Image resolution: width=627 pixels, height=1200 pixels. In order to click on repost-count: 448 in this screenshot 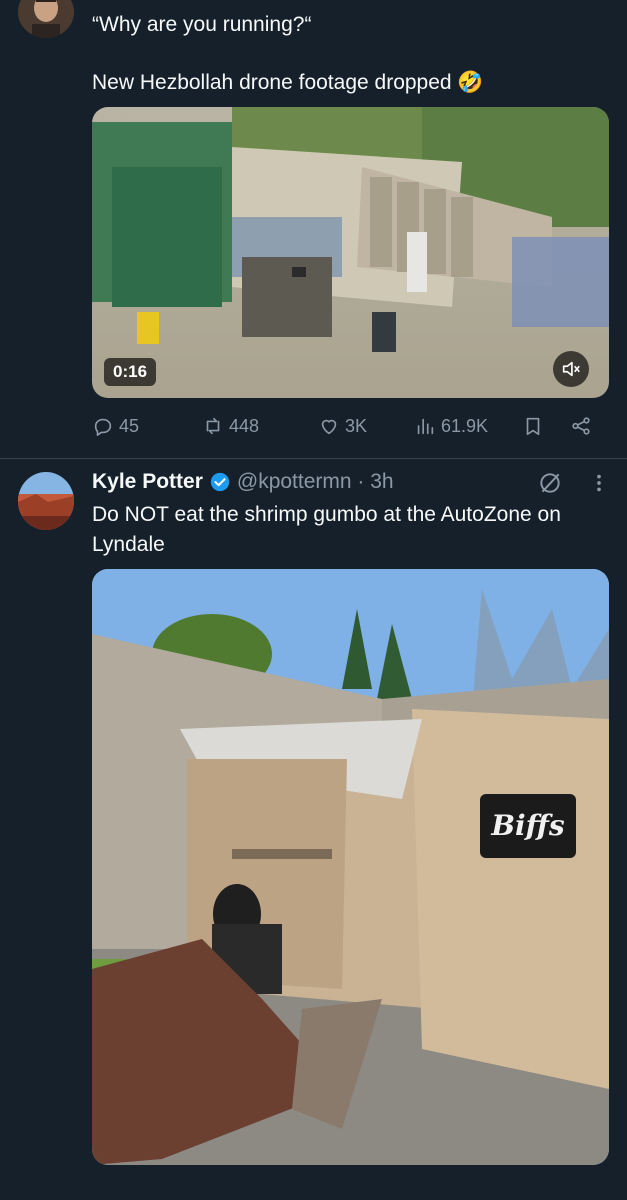, I will do `click(244, 425)`.